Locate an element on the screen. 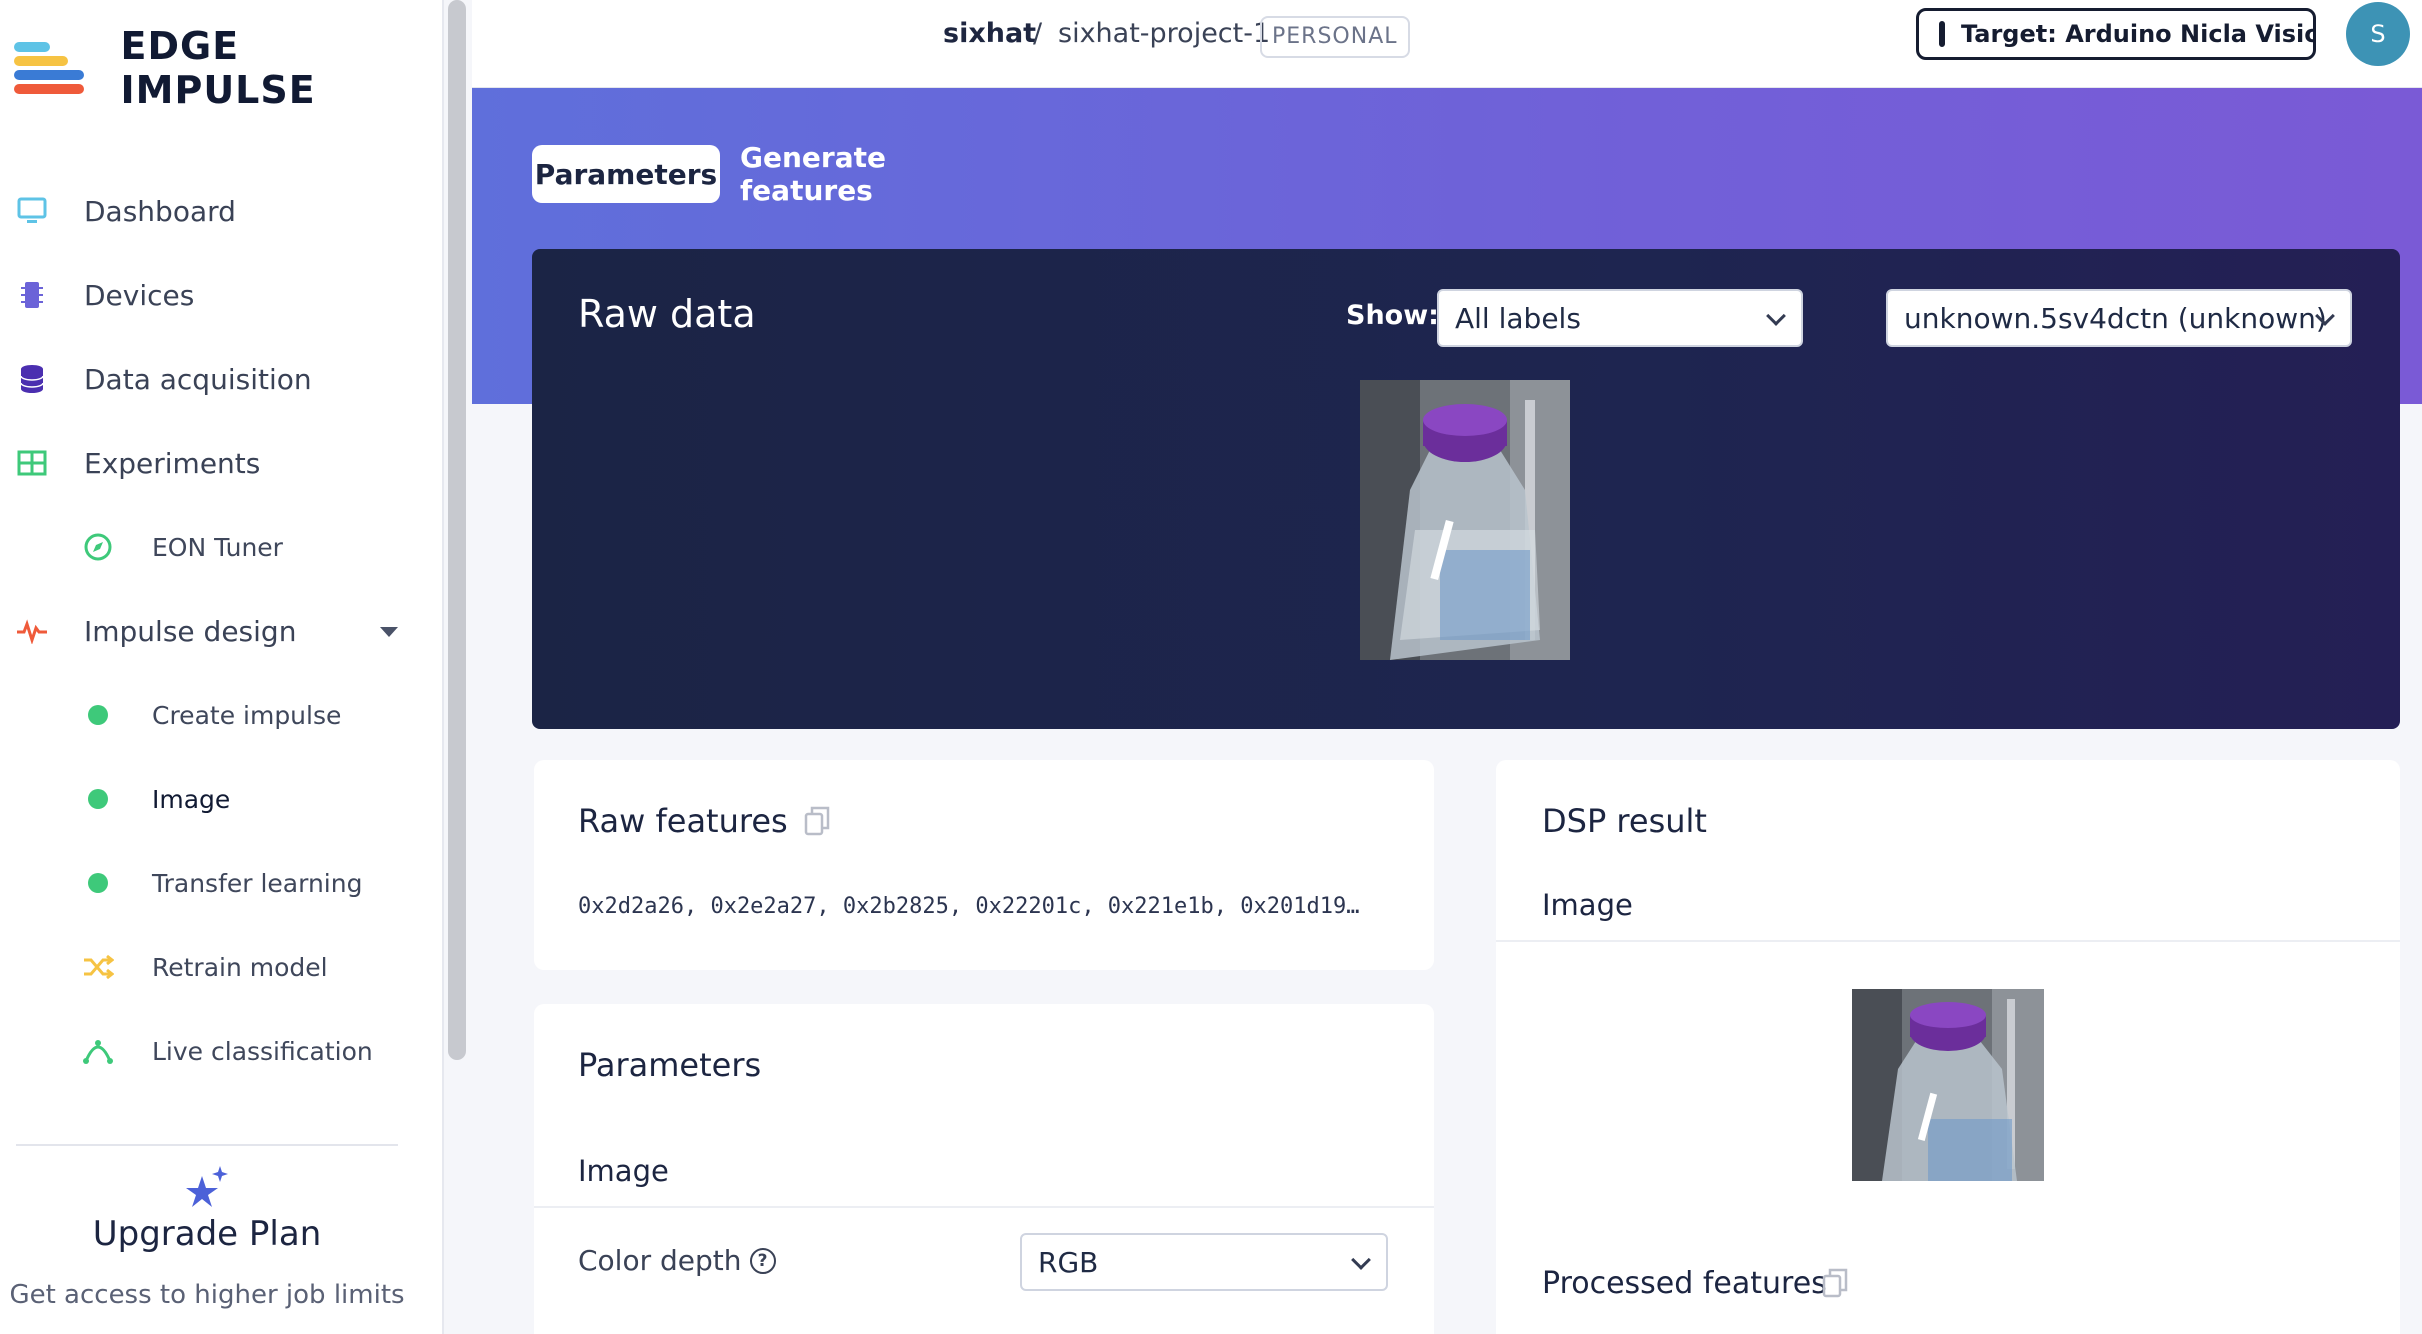 The image size is (2422, 1334). sidebar-item-label: Experiments is located at coordinates (172, 463).